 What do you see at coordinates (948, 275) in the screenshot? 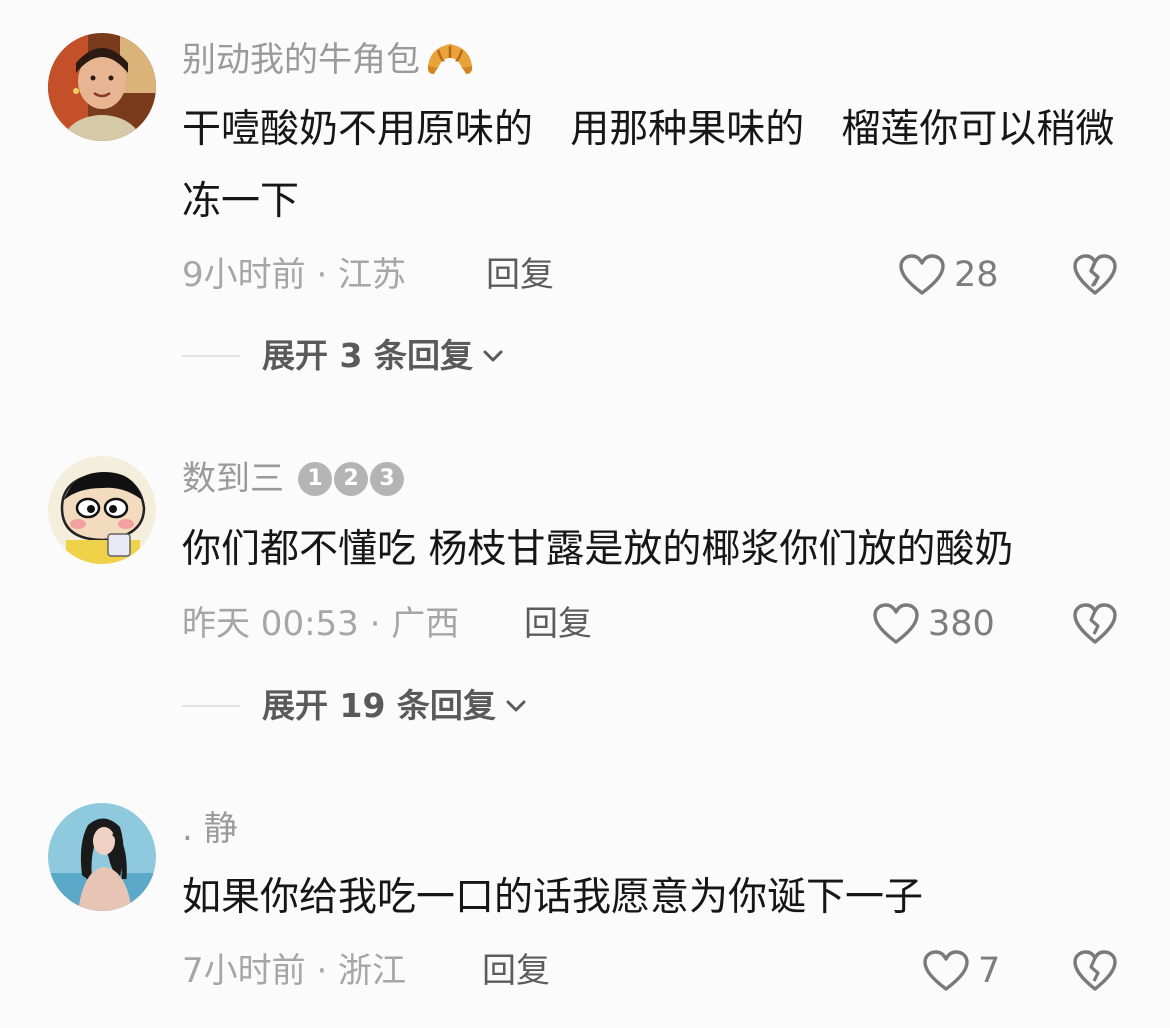
I see `like-button: 28` at bounding box center [948, 275].